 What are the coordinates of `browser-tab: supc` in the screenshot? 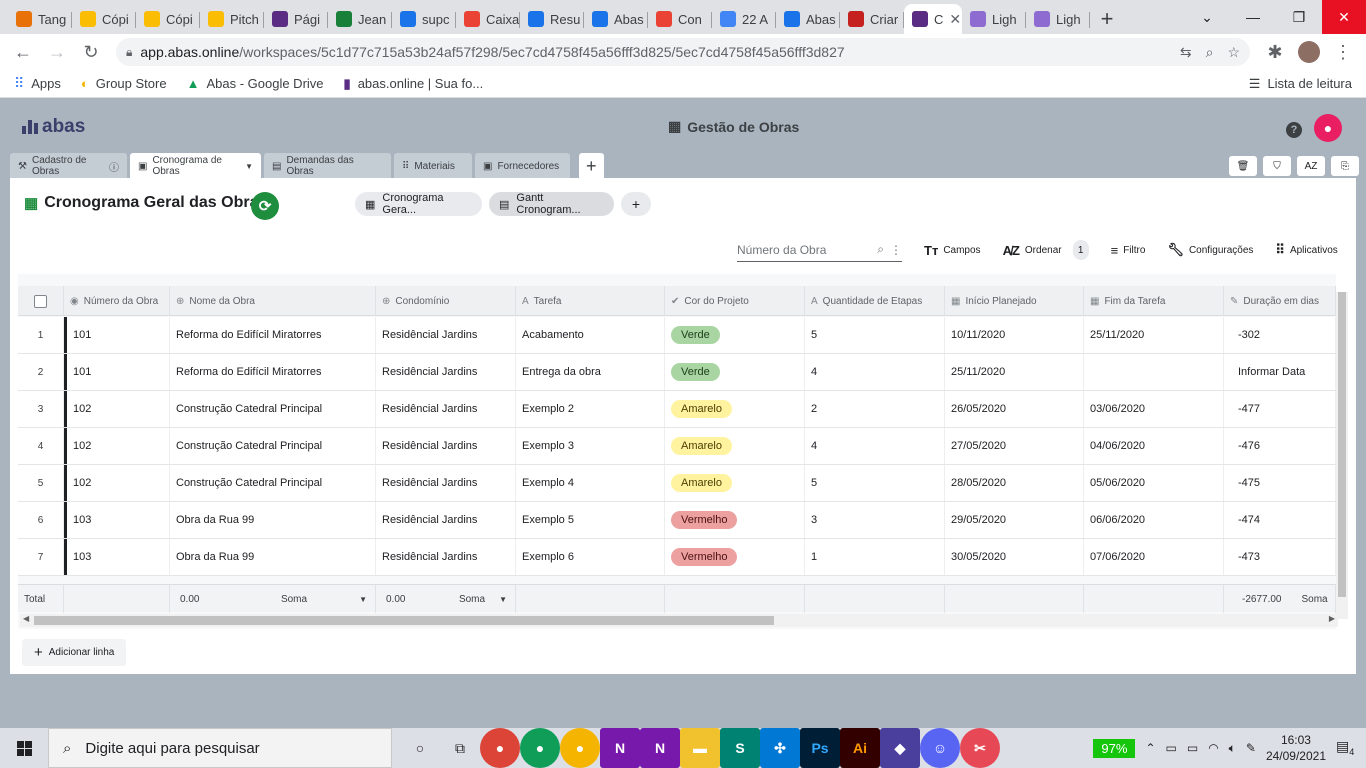 It's located at (424, 19).